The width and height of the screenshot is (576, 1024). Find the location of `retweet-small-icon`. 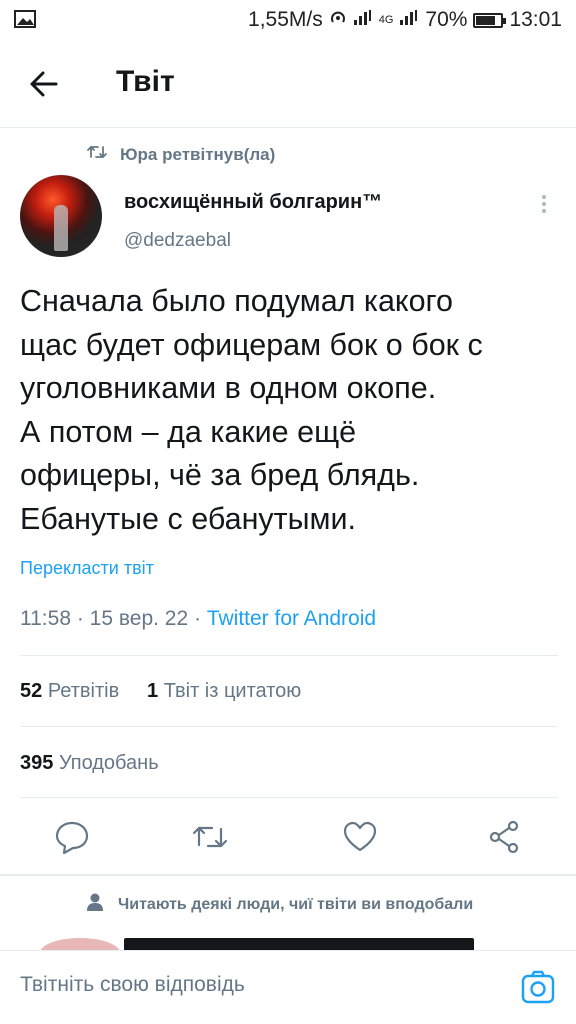

retweet-small-icon is located at coordinates (97, 154).